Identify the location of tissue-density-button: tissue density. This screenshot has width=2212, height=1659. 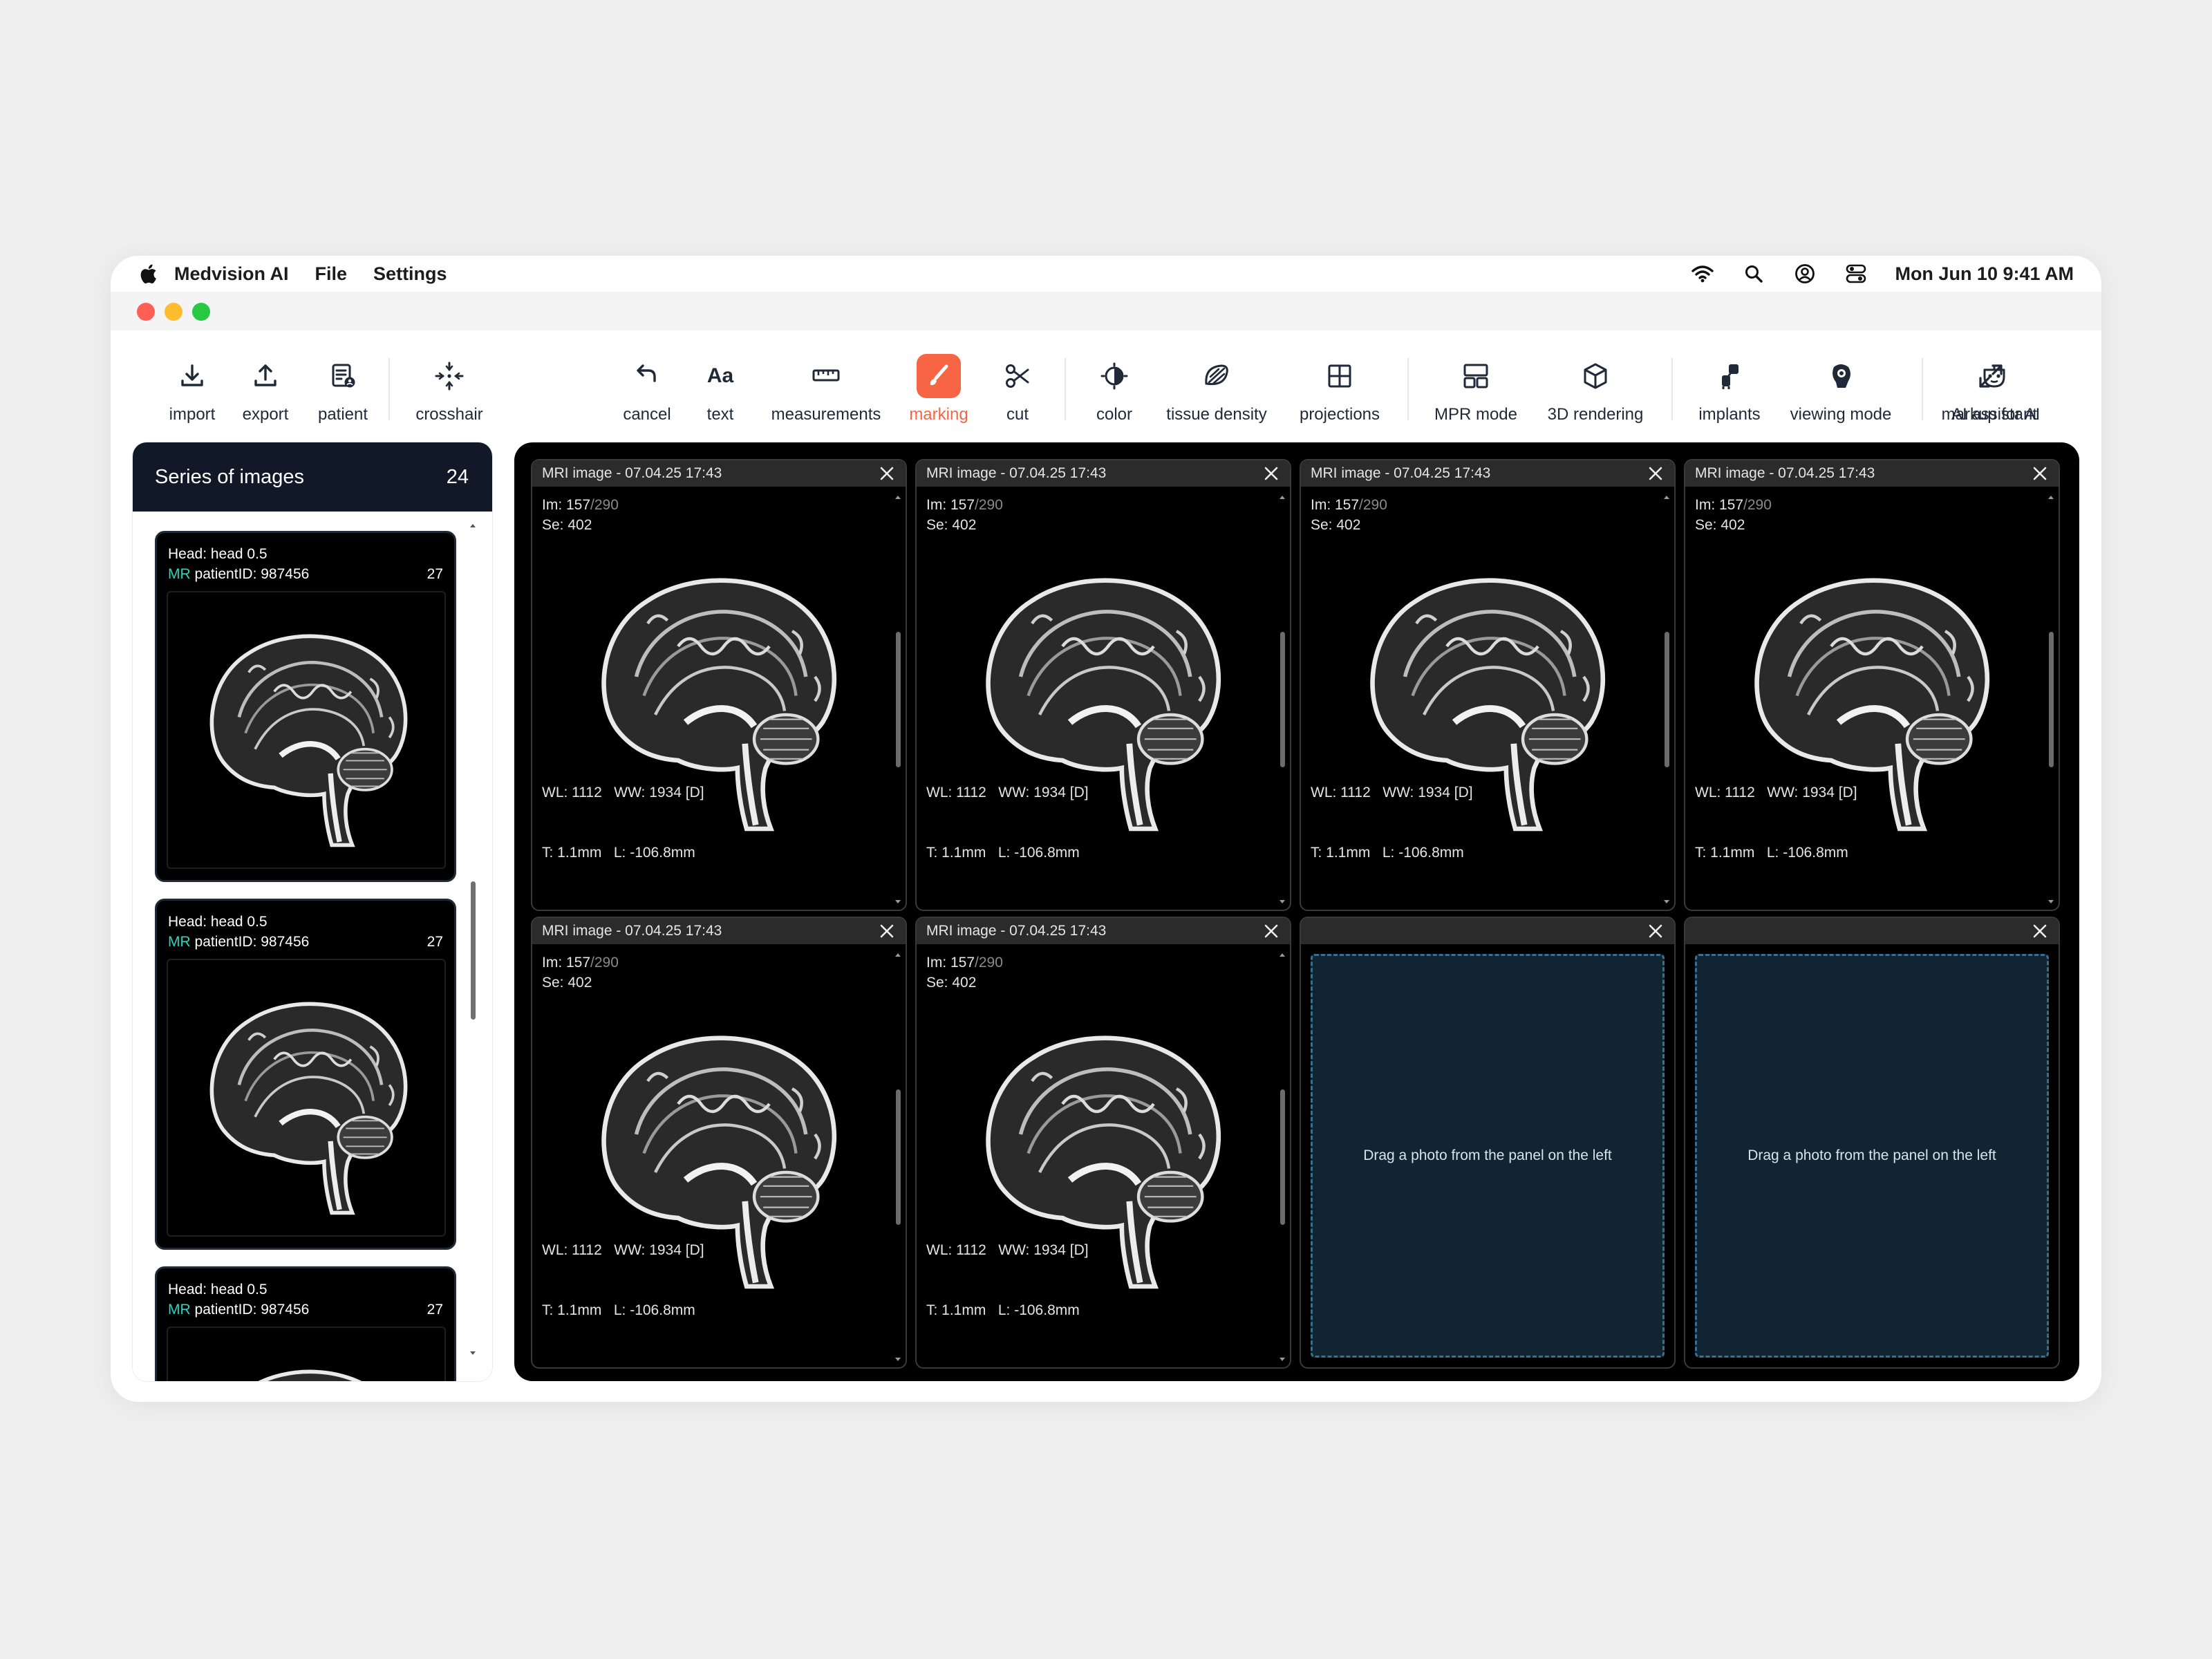
(1216, 382).